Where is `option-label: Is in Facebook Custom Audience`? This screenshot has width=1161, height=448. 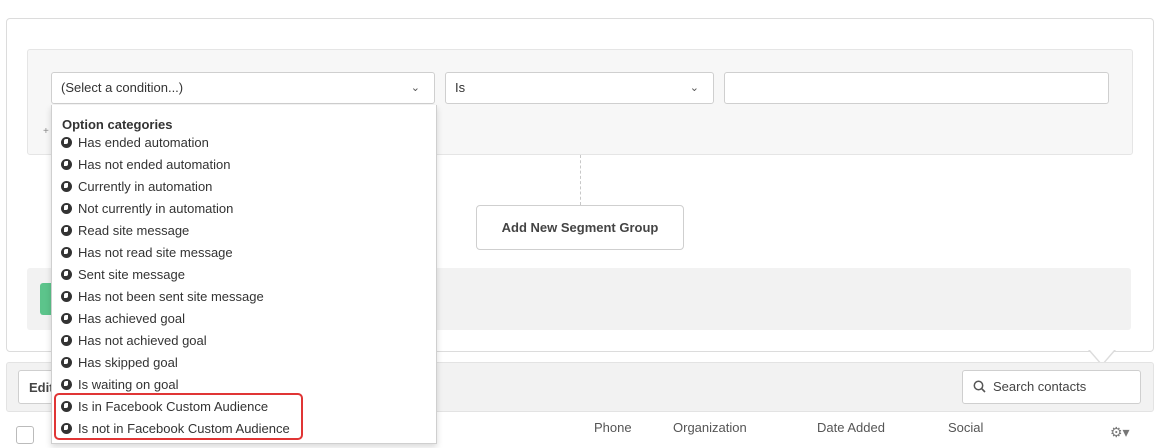
option-label: Is in Facebook Custom Audience is located at coordinates (173, 406).